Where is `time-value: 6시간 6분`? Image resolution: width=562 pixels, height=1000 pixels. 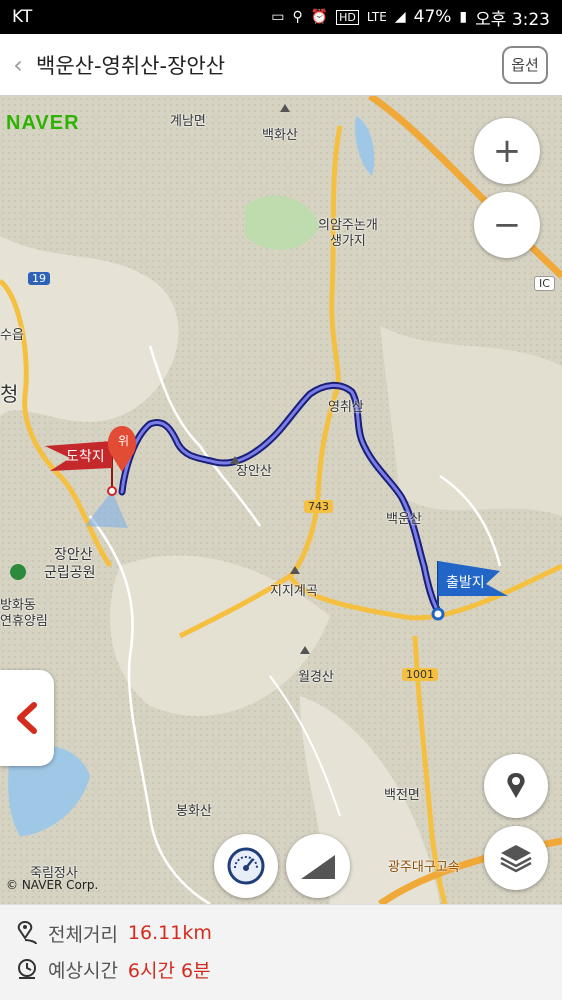
time-value: 6시간 6분 is located at coordinates (169, 970).